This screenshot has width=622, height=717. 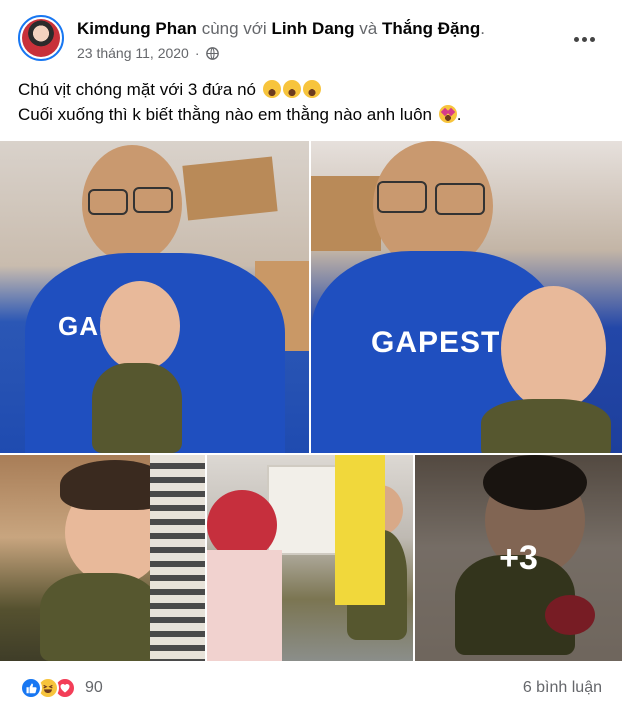 What do you see at coordinates (312, 28) in the screenshot?
I see `tagged-user-1: Linh Dang` at bounding box center [312, 28].